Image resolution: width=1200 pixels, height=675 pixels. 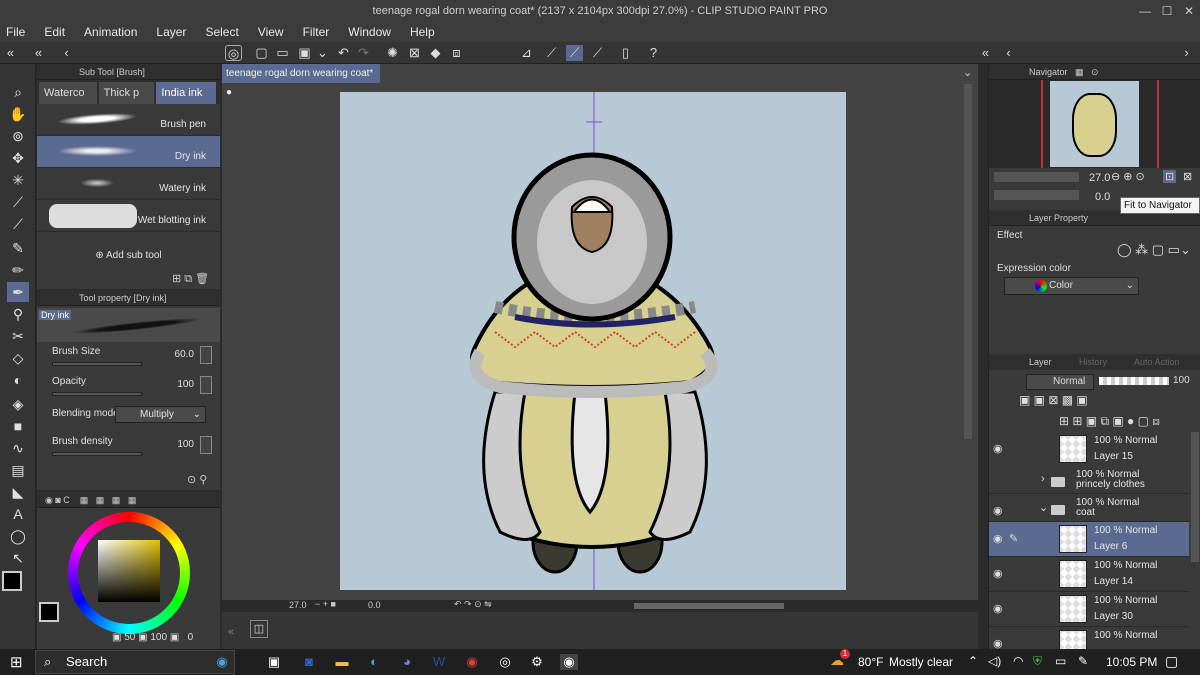 What do you see at coordinates (363, 53) in the screenshot?
I see `redo-icon: ↷` at bounding box center [363, 53].